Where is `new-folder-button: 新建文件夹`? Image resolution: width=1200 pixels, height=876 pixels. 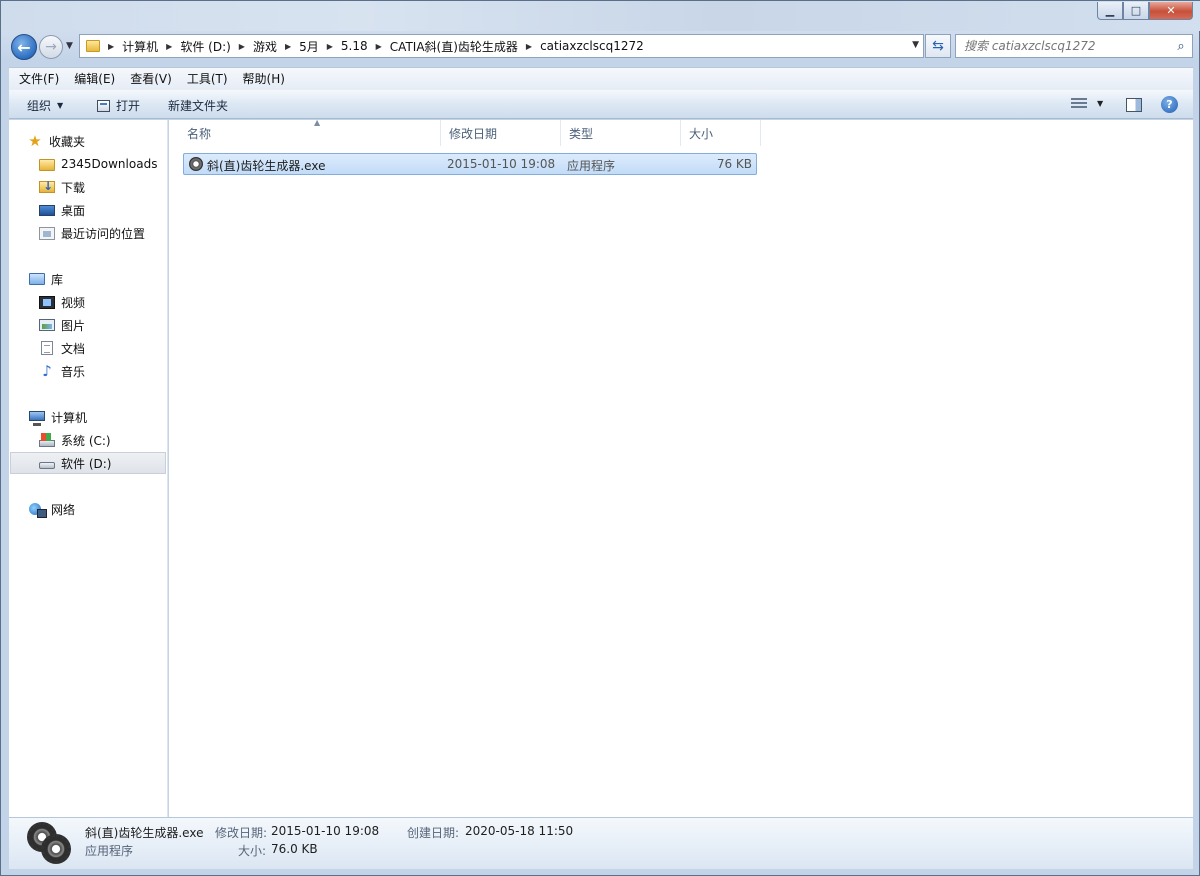
new-folder-button: 新建文件夹 is located at coordinates (198, 105).